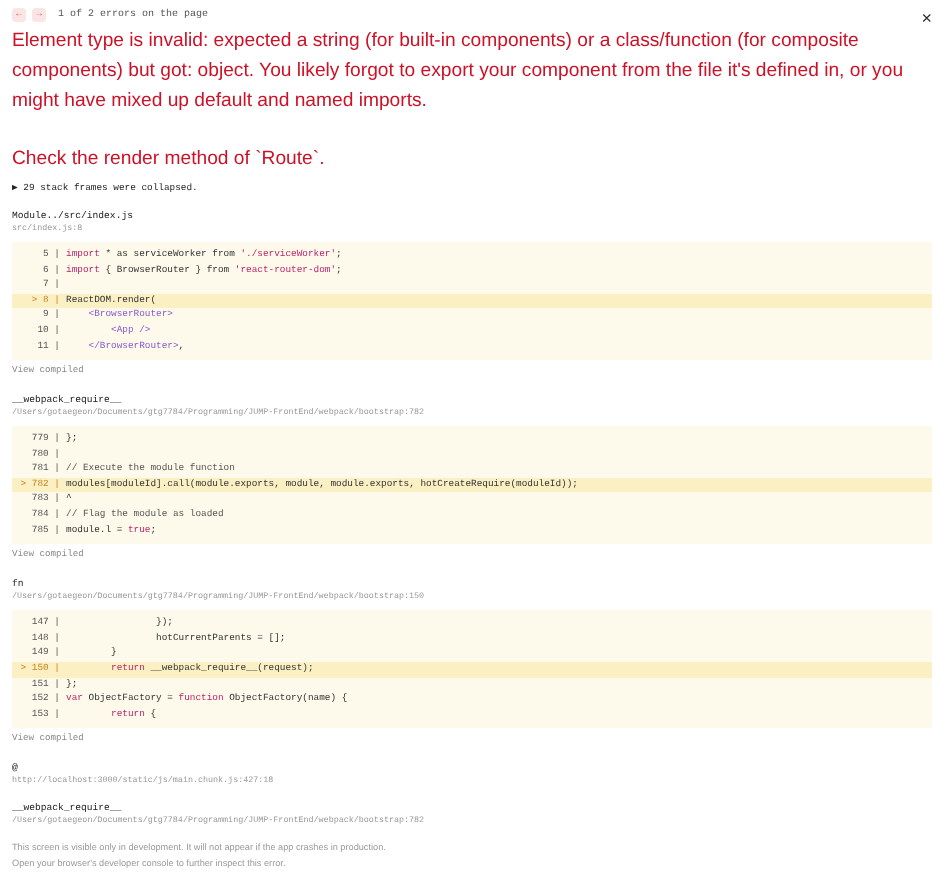 Image resolution: width=948 pixels, height=876 pixels. Describe the element at coordinates (459, 72) in the screenshot. I see `error-message: Element type is invalid: expected a string (for built-in components) or a class/function (for composite components) but got: object. You likely forgot to export your component from the file it's defined in, or you might have mixed up default and named imports.` at that location.